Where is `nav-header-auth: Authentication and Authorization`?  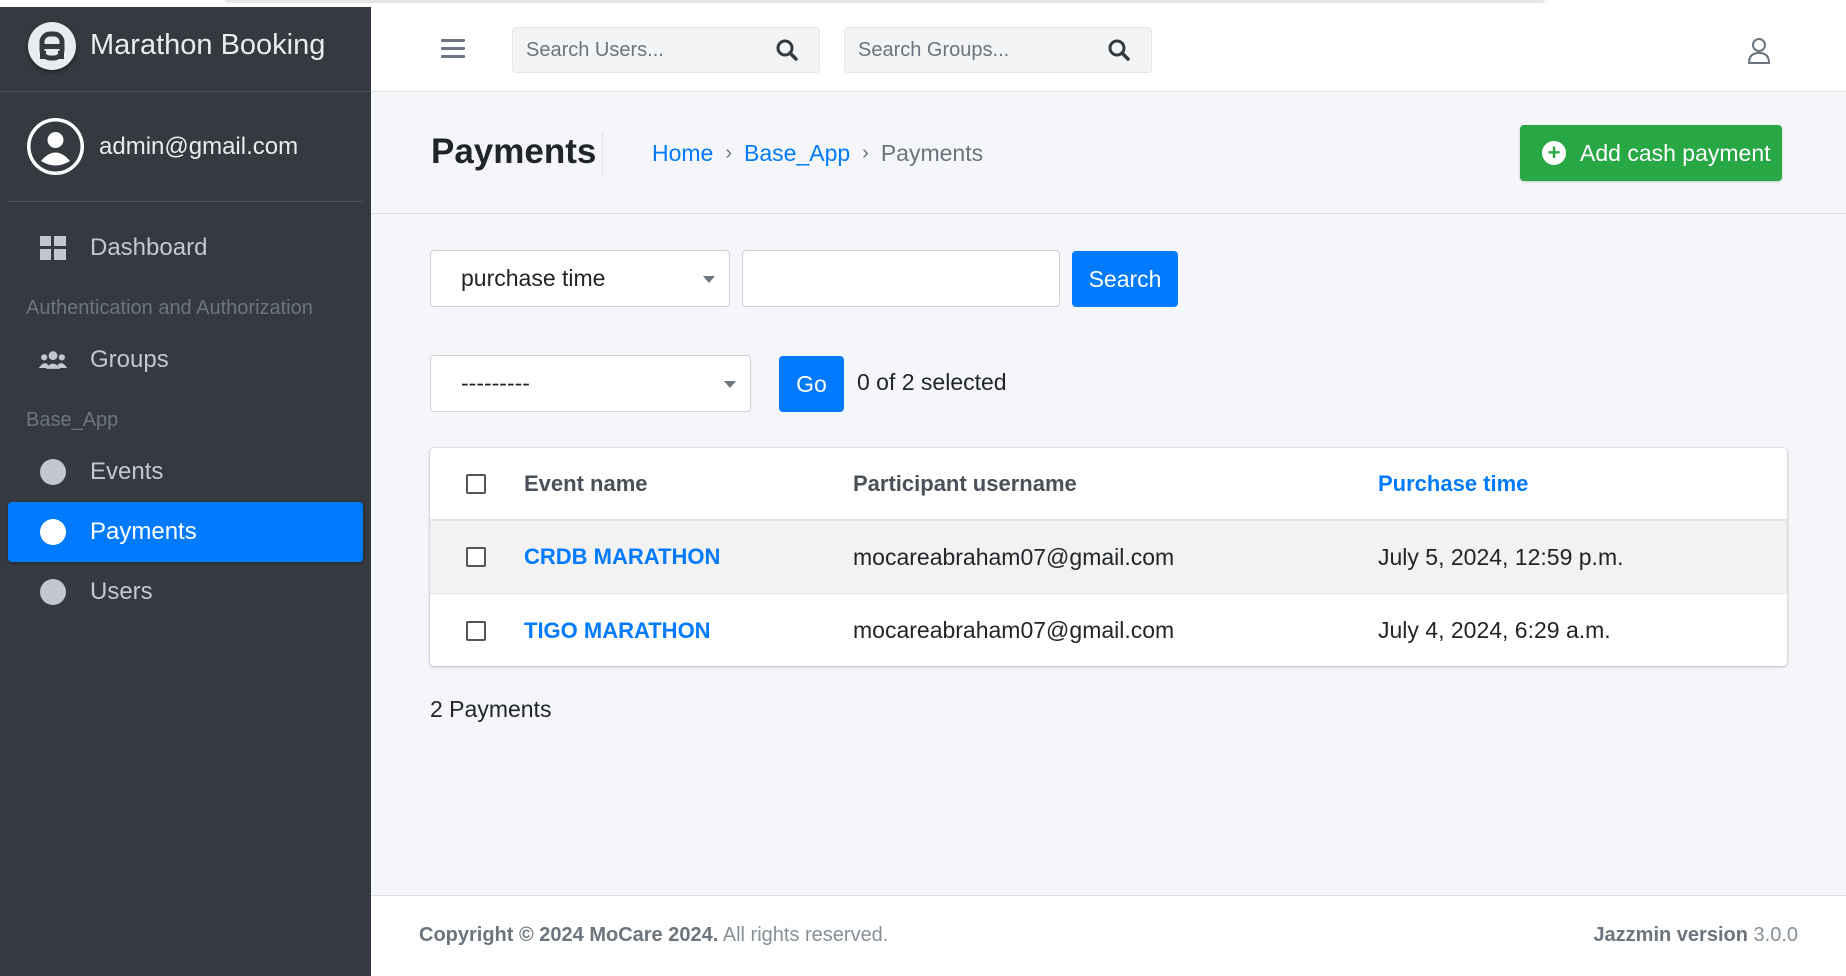
nav-header-auth: Authentication and Authorization is located at coordinates (169, 308).